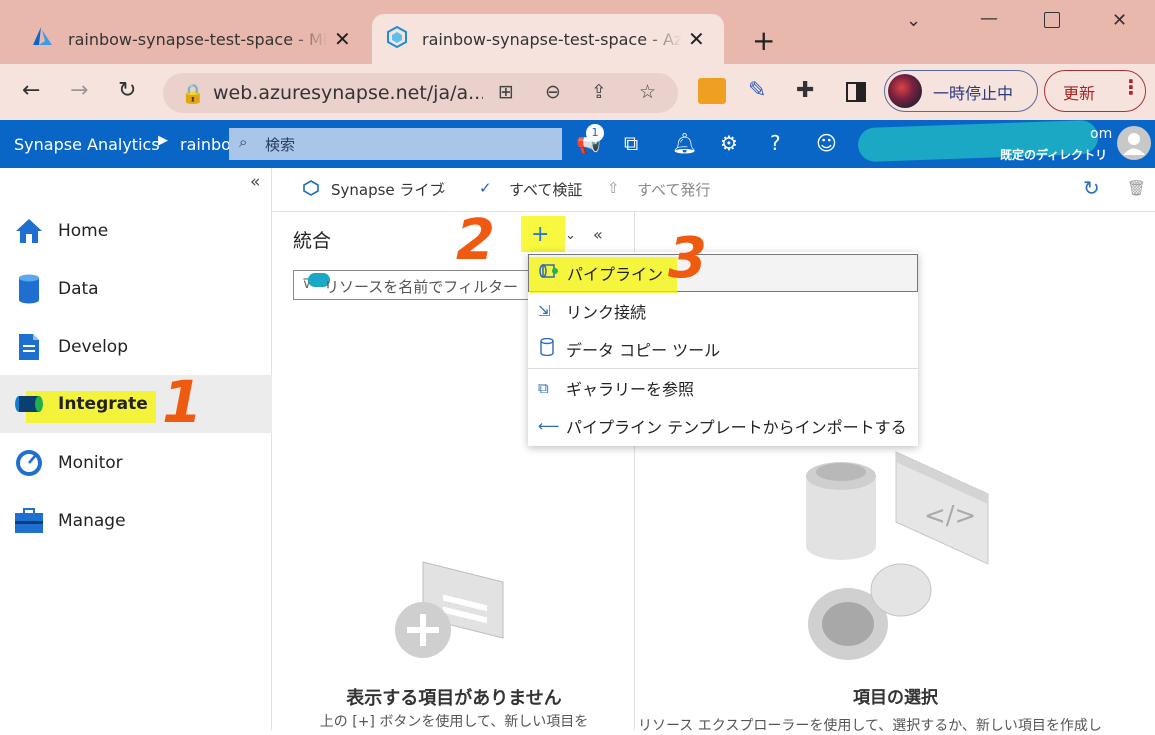  Describe the element at coordinates (421, 287) in the screenshot. I see `filter-placeholder: リソースを名前でフィルター` at that location.